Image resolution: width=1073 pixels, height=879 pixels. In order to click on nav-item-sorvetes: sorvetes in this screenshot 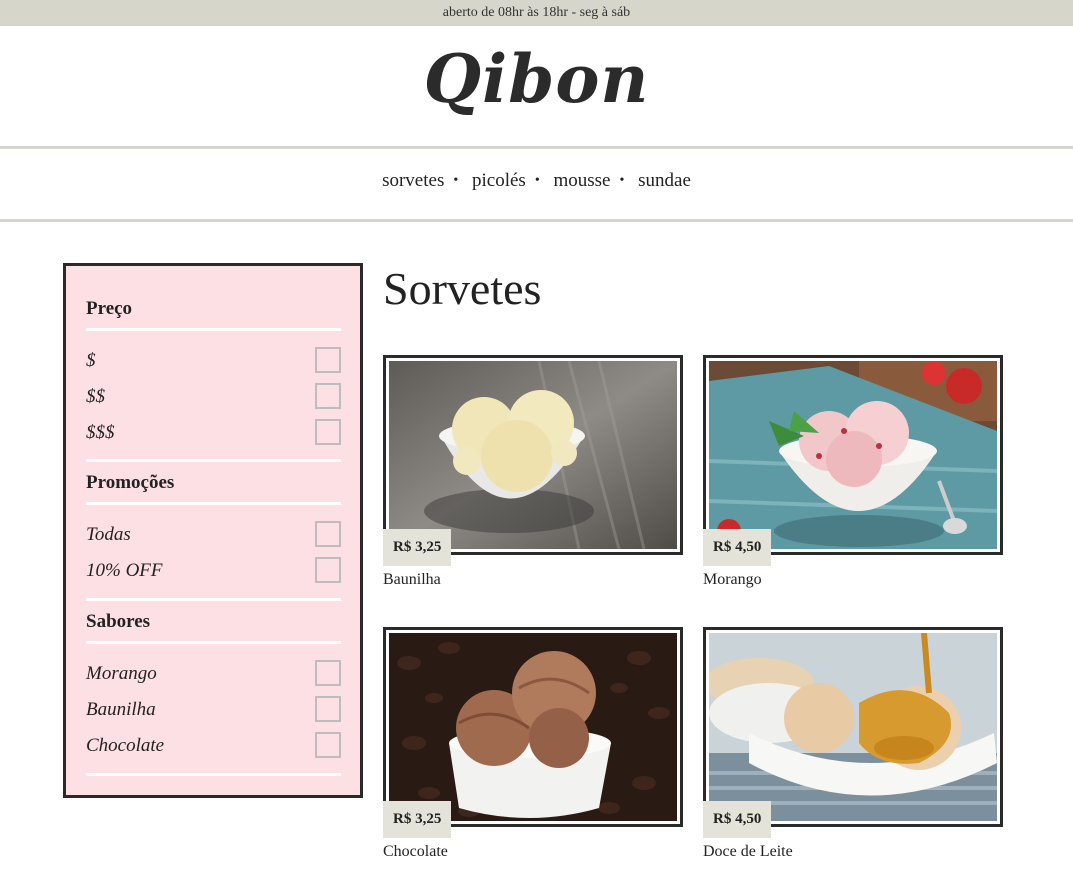, I will do `click(413, 180)`.